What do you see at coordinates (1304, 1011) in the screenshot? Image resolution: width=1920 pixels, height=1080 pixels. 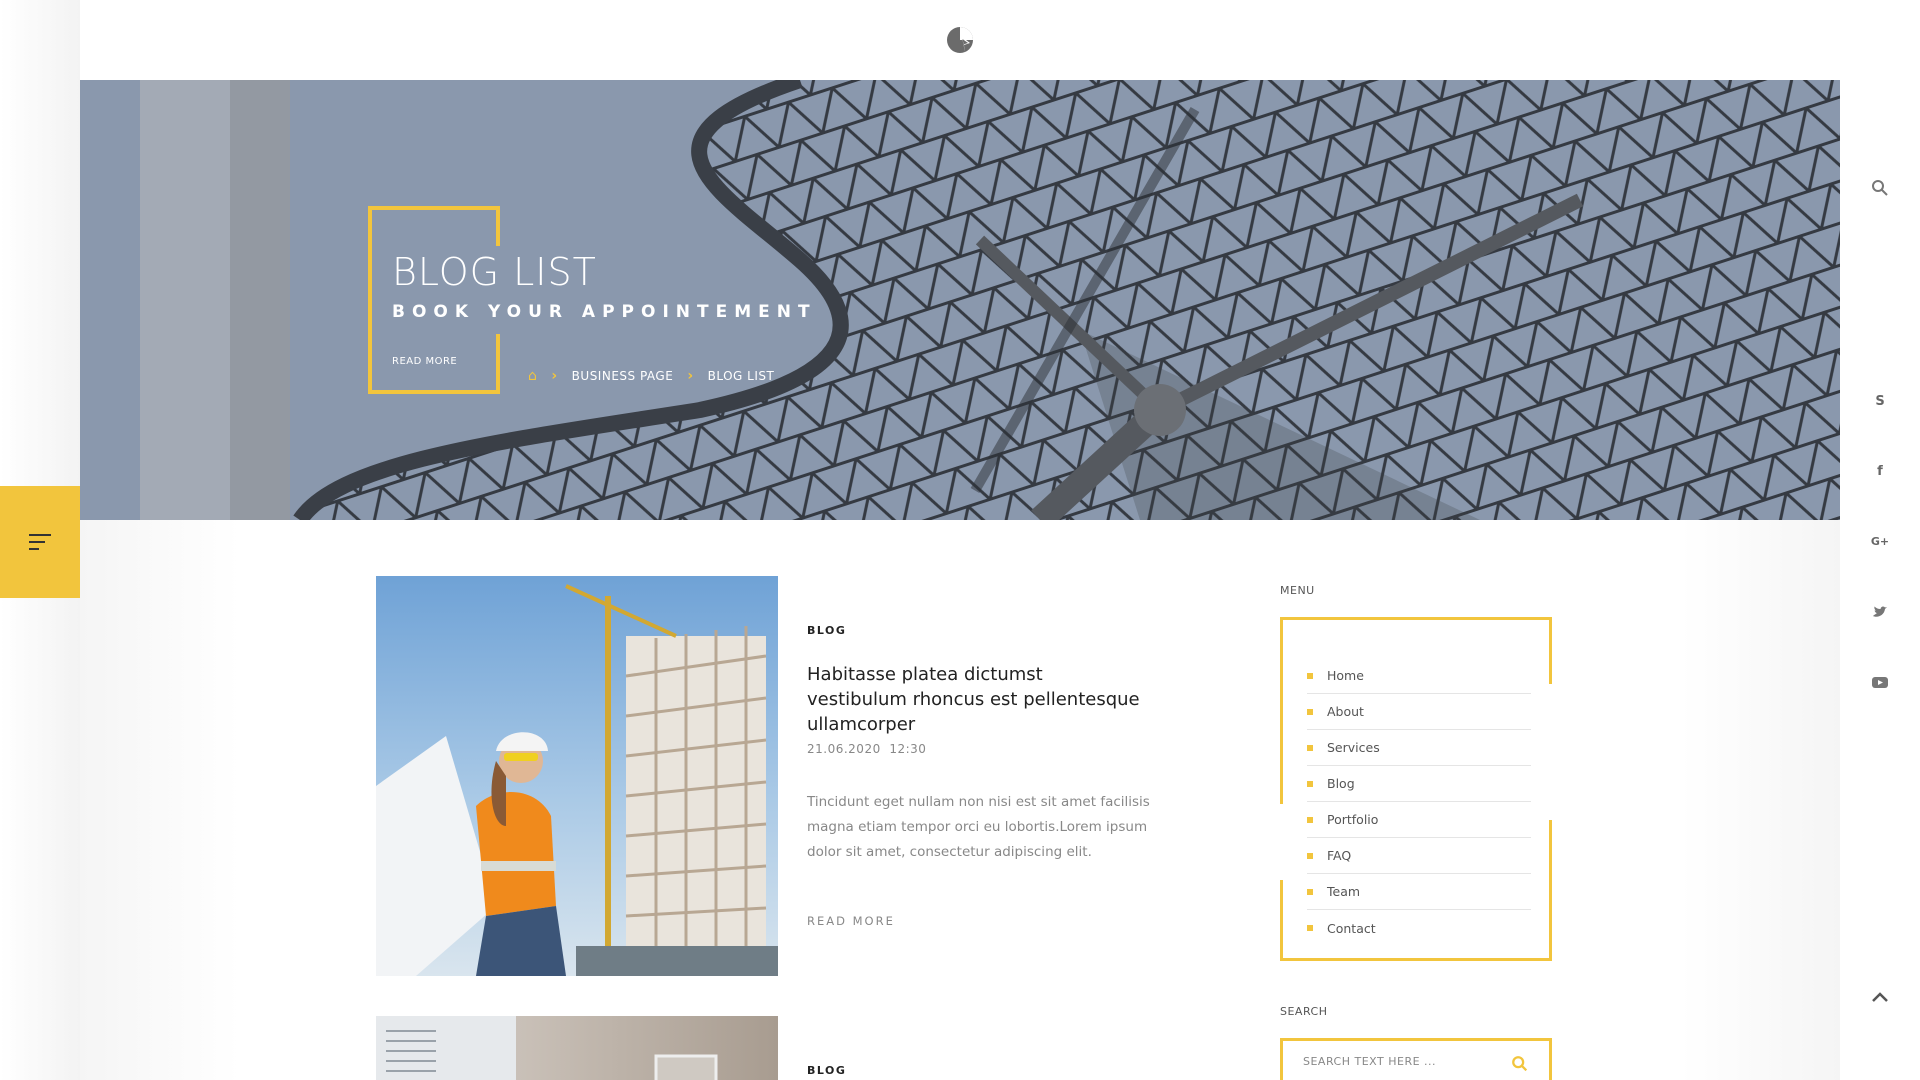 I see `sidebar-search-heading: SEARCH` at bounding box center [1304, 1011].